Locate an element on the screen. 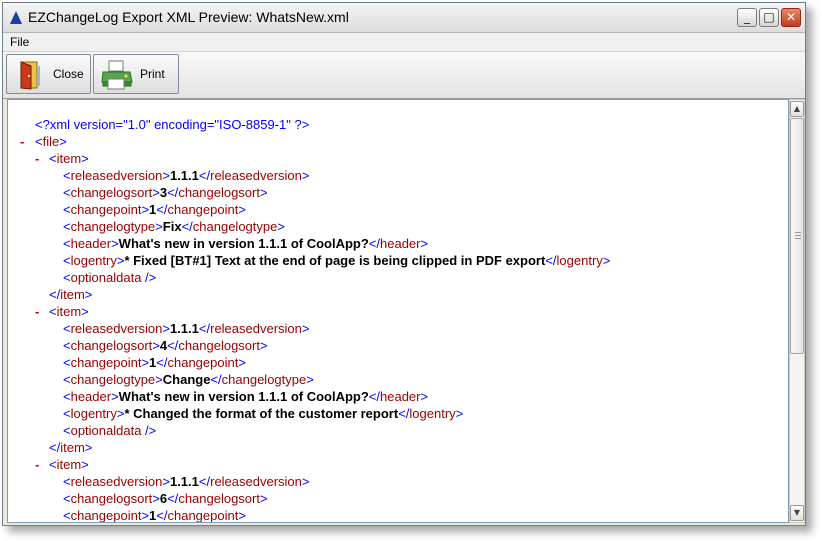 Image resolution: width=822 pixels, height=541 pixels. xml-field-line: <changelogsort>6</changelogsort> is located at coordinates (165, 498).